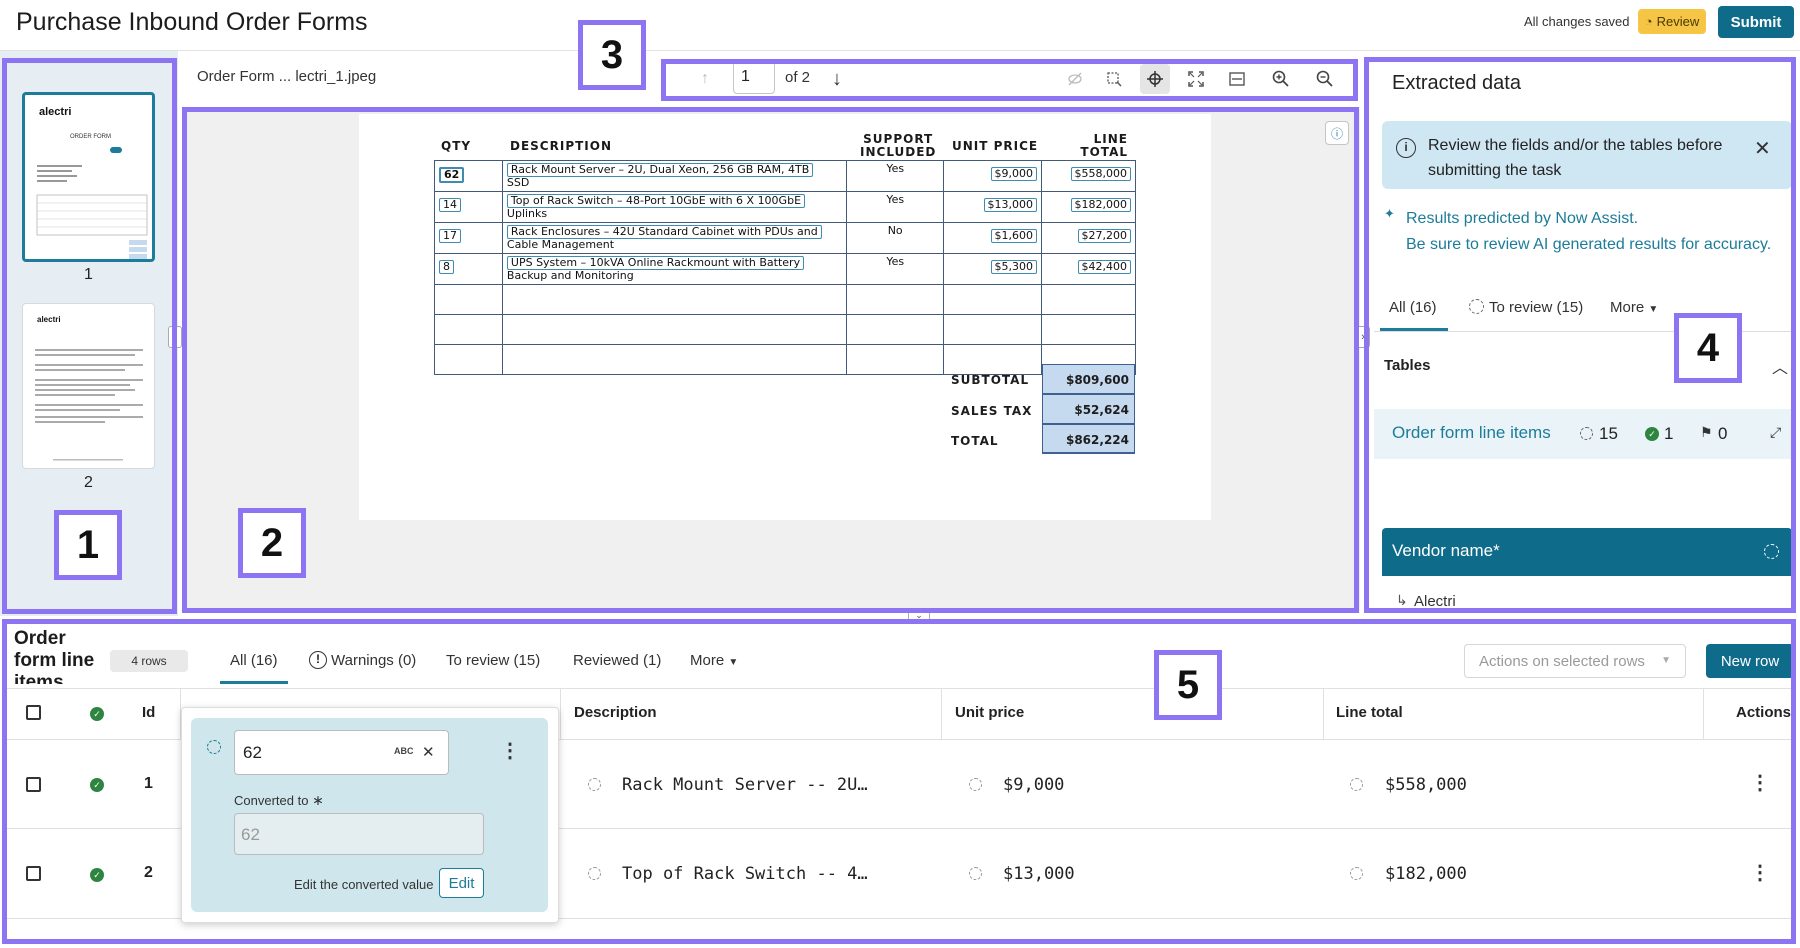  I want to click on collapse-thumbnails-icon: ‹, so click(175, 337).